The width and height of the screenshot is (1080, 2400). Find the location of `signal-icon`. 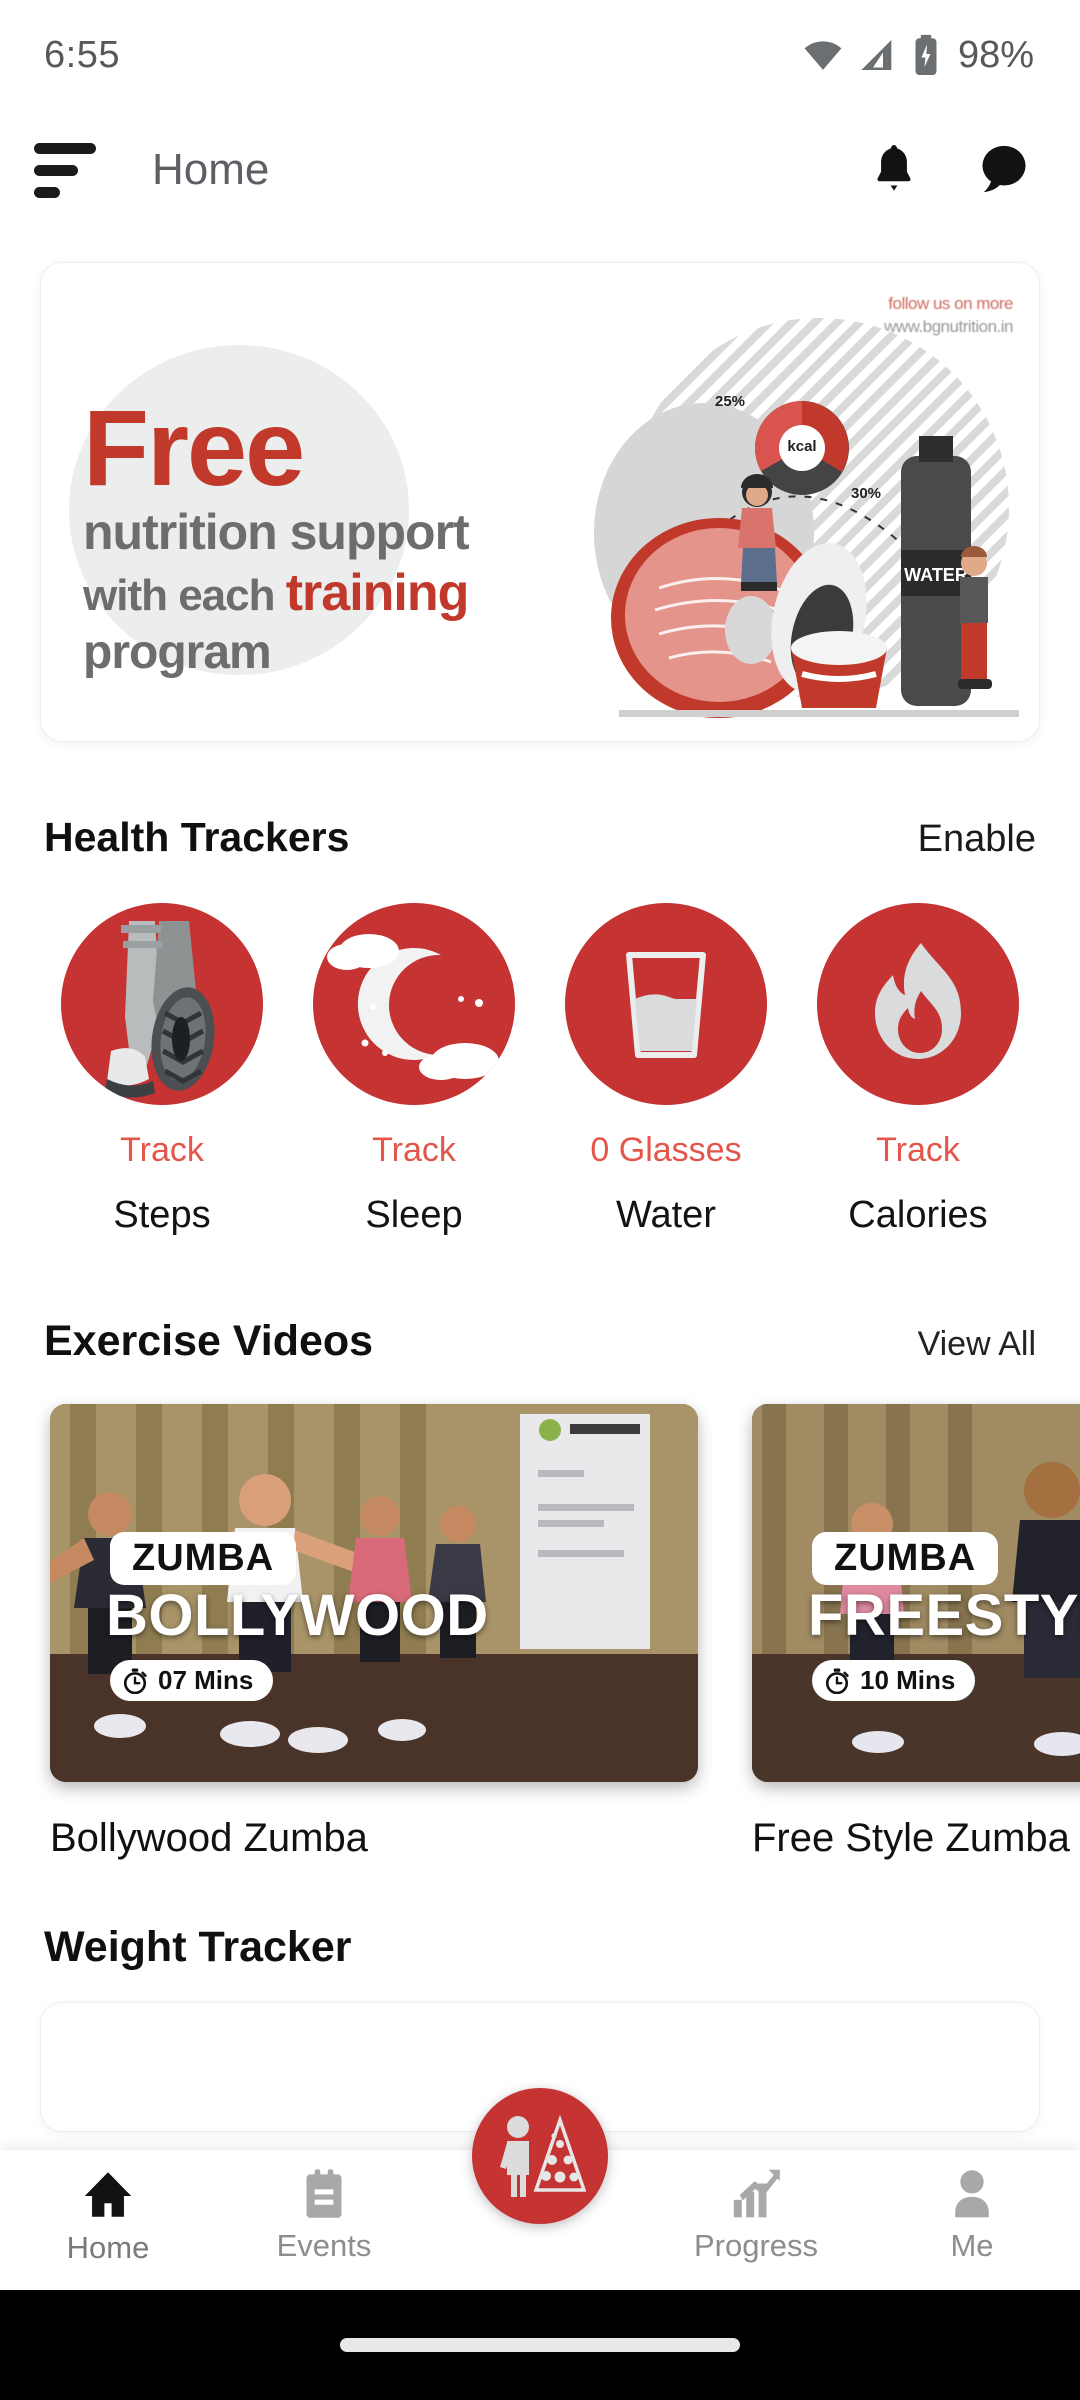

signal-icon is located at coordinates (878, 55).